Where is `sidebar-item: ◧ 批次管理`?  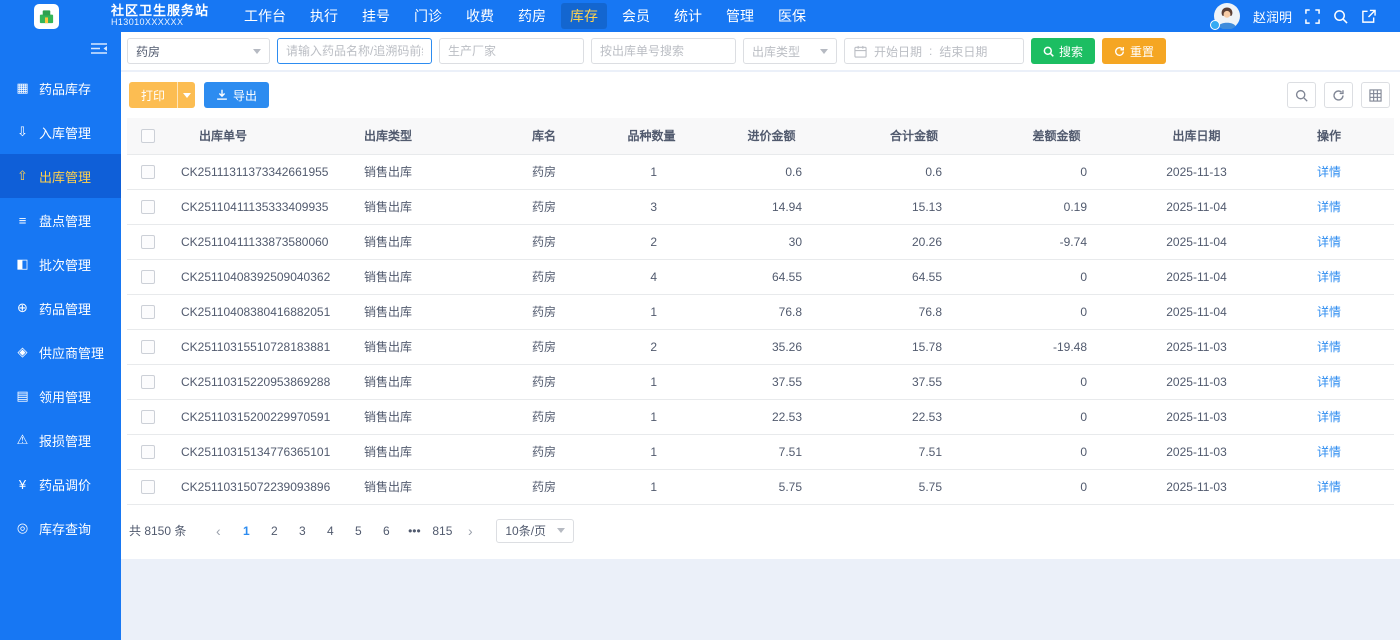 sidebar-item: ◧ 批次管理 is located at coordinates (60, 264).